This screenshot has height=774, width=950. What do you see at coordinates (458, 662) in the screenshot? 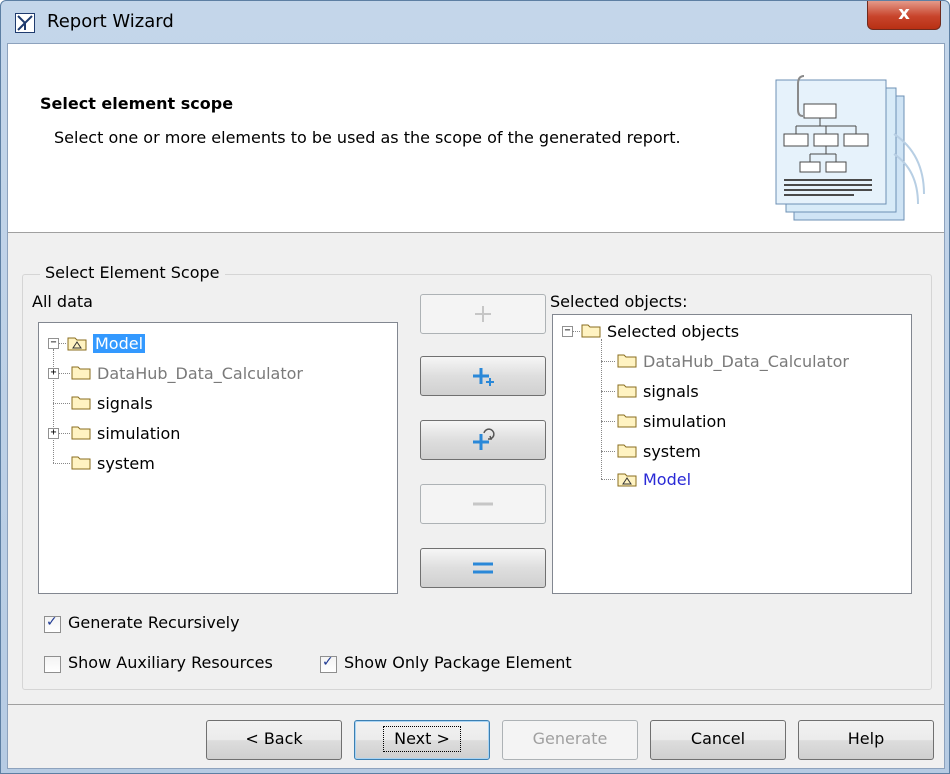
I see `show-only-package-element-label: Show Only Package Element` at bounding box center [458, 662].